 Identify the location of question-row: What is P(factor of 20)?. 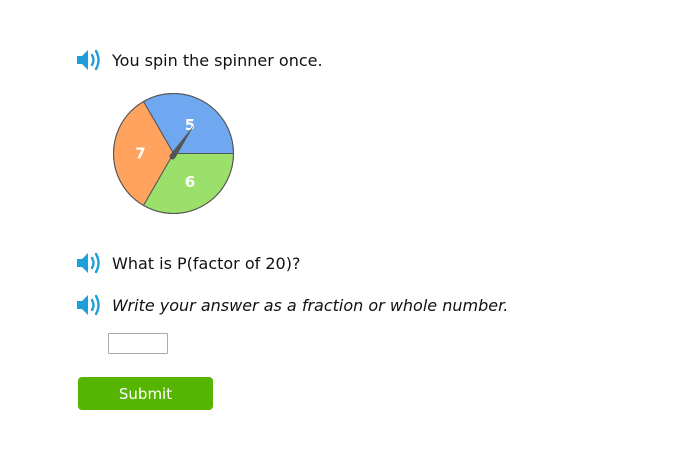
(187, 263).